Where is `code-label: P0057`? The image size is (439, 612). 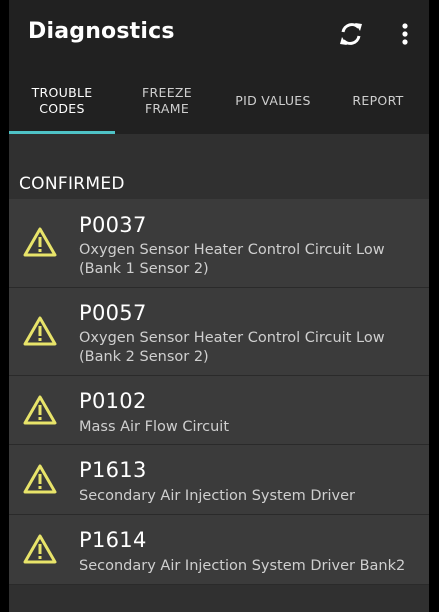 code-label: P0057 is located at coordinates (113, 313).